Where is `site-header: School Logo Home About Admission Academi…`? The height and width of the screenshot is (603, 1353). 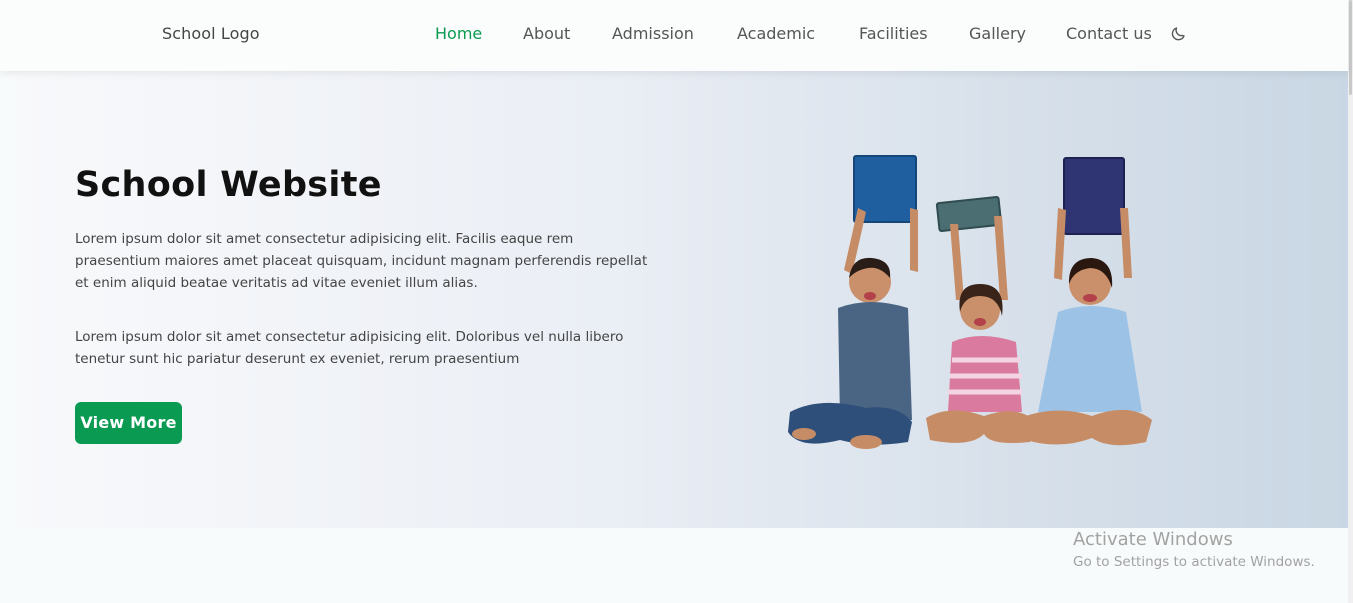
site-header: School Logo Home About Admission Academi… is located at coordinates (674, 35).